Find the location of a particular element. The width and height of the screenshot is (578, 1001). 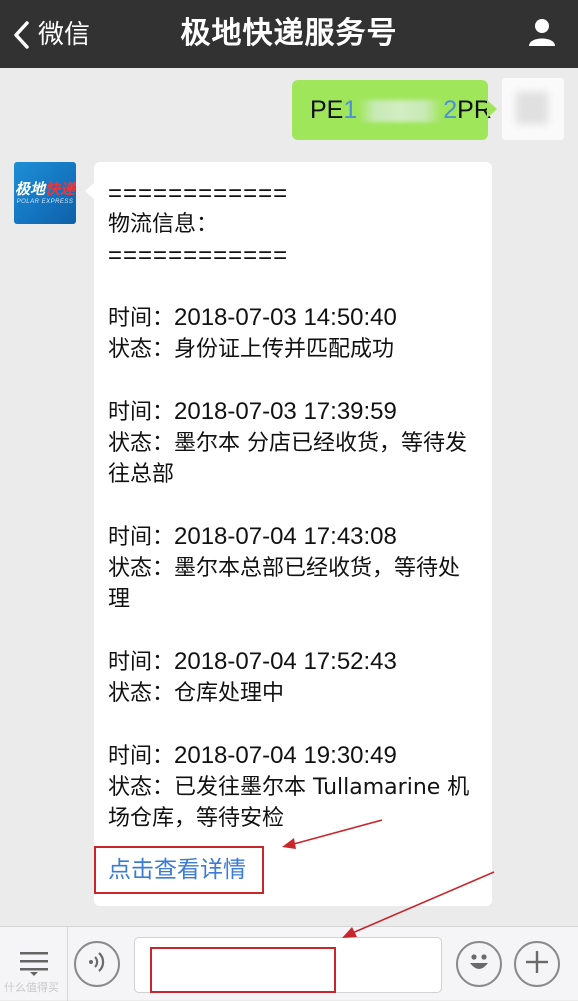

entry-time: 时间：2018-07-04 17:43:08 is located at coordinates (252, 536).